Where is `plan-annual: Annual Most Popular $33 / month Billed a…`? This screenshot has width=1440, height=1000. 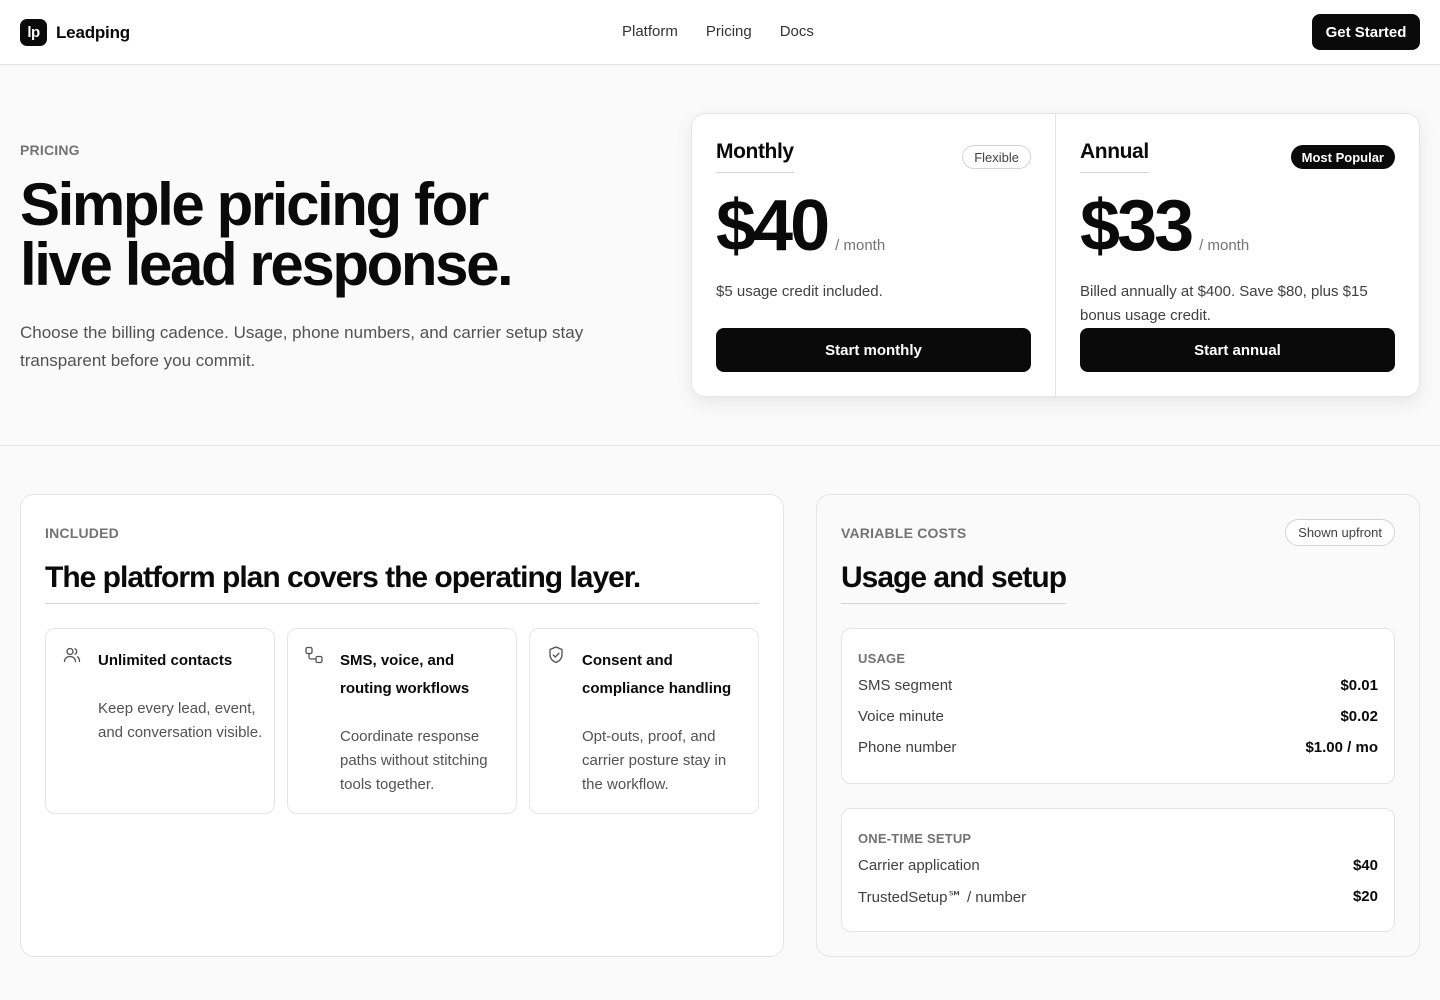 plan-annual: Annual Most Popular $33 / month Billed a… is located at coordinates (1237, 255).